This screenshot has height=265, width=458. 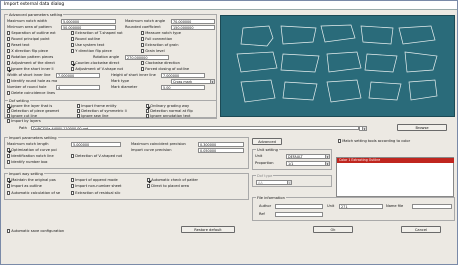 I want to click on checkbox-option: Automatic check of patter, so click(x=172, y=180).